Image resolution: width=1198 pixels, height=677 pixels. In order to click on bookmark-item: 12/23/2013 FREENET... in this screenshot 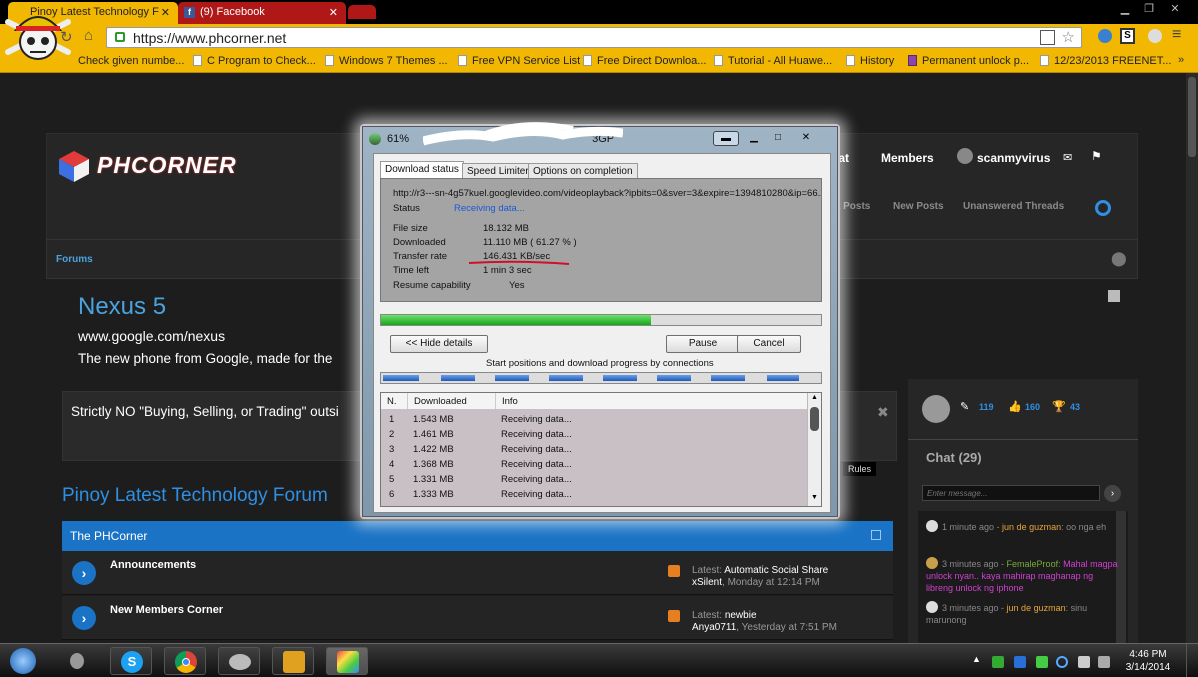, I will do `click(1105, 61)`.